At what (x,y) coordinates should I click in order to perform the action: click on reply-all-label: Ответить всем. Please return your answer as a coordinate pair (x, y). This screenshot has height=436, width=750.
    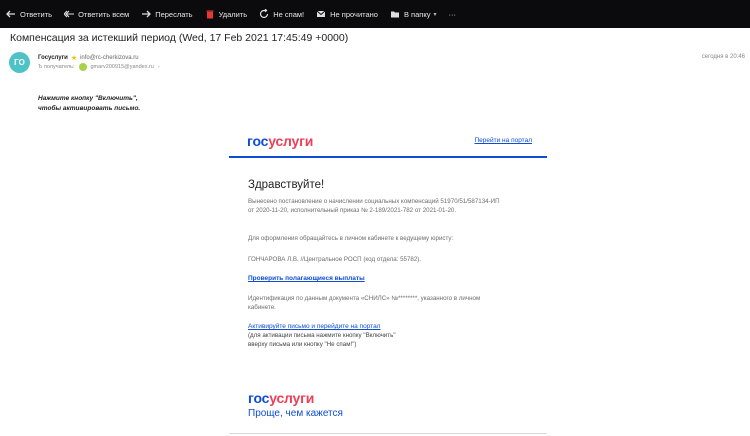
    Looking at the image, I should click on (104, 14).